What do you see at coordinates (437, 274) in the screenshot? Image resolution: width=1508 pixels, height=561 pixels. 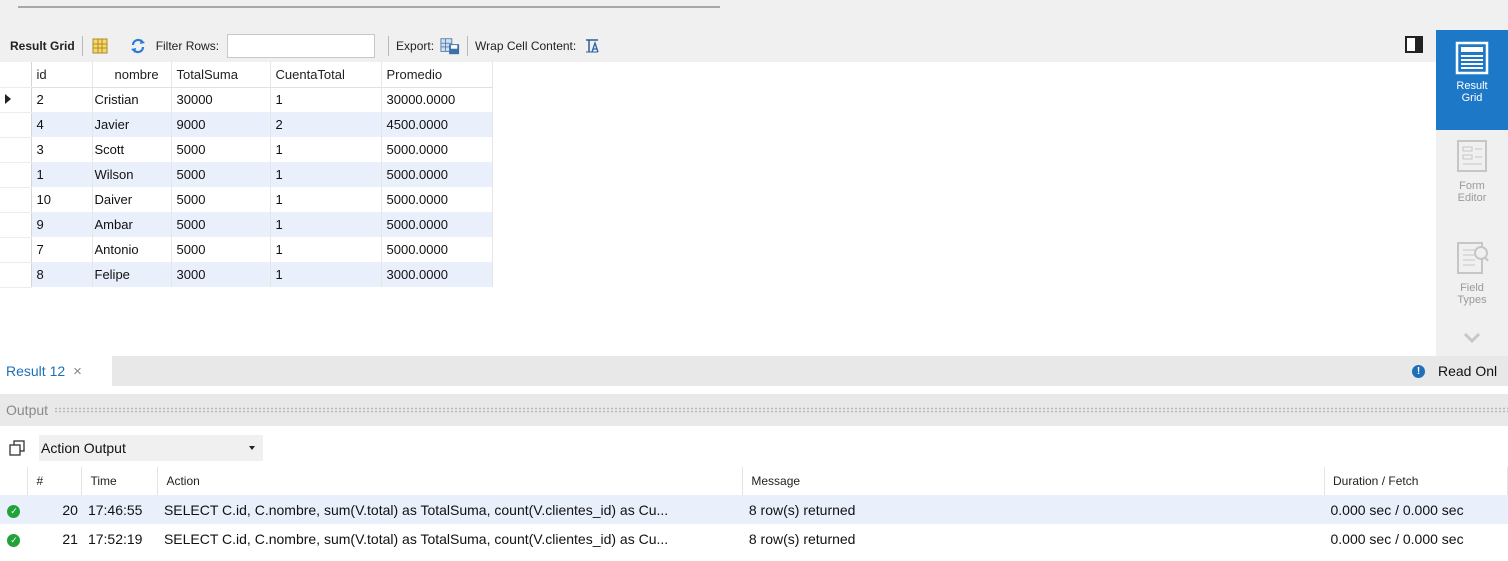 I see `cell-promedio: 3000.0000` at bounding box center [437, 274].